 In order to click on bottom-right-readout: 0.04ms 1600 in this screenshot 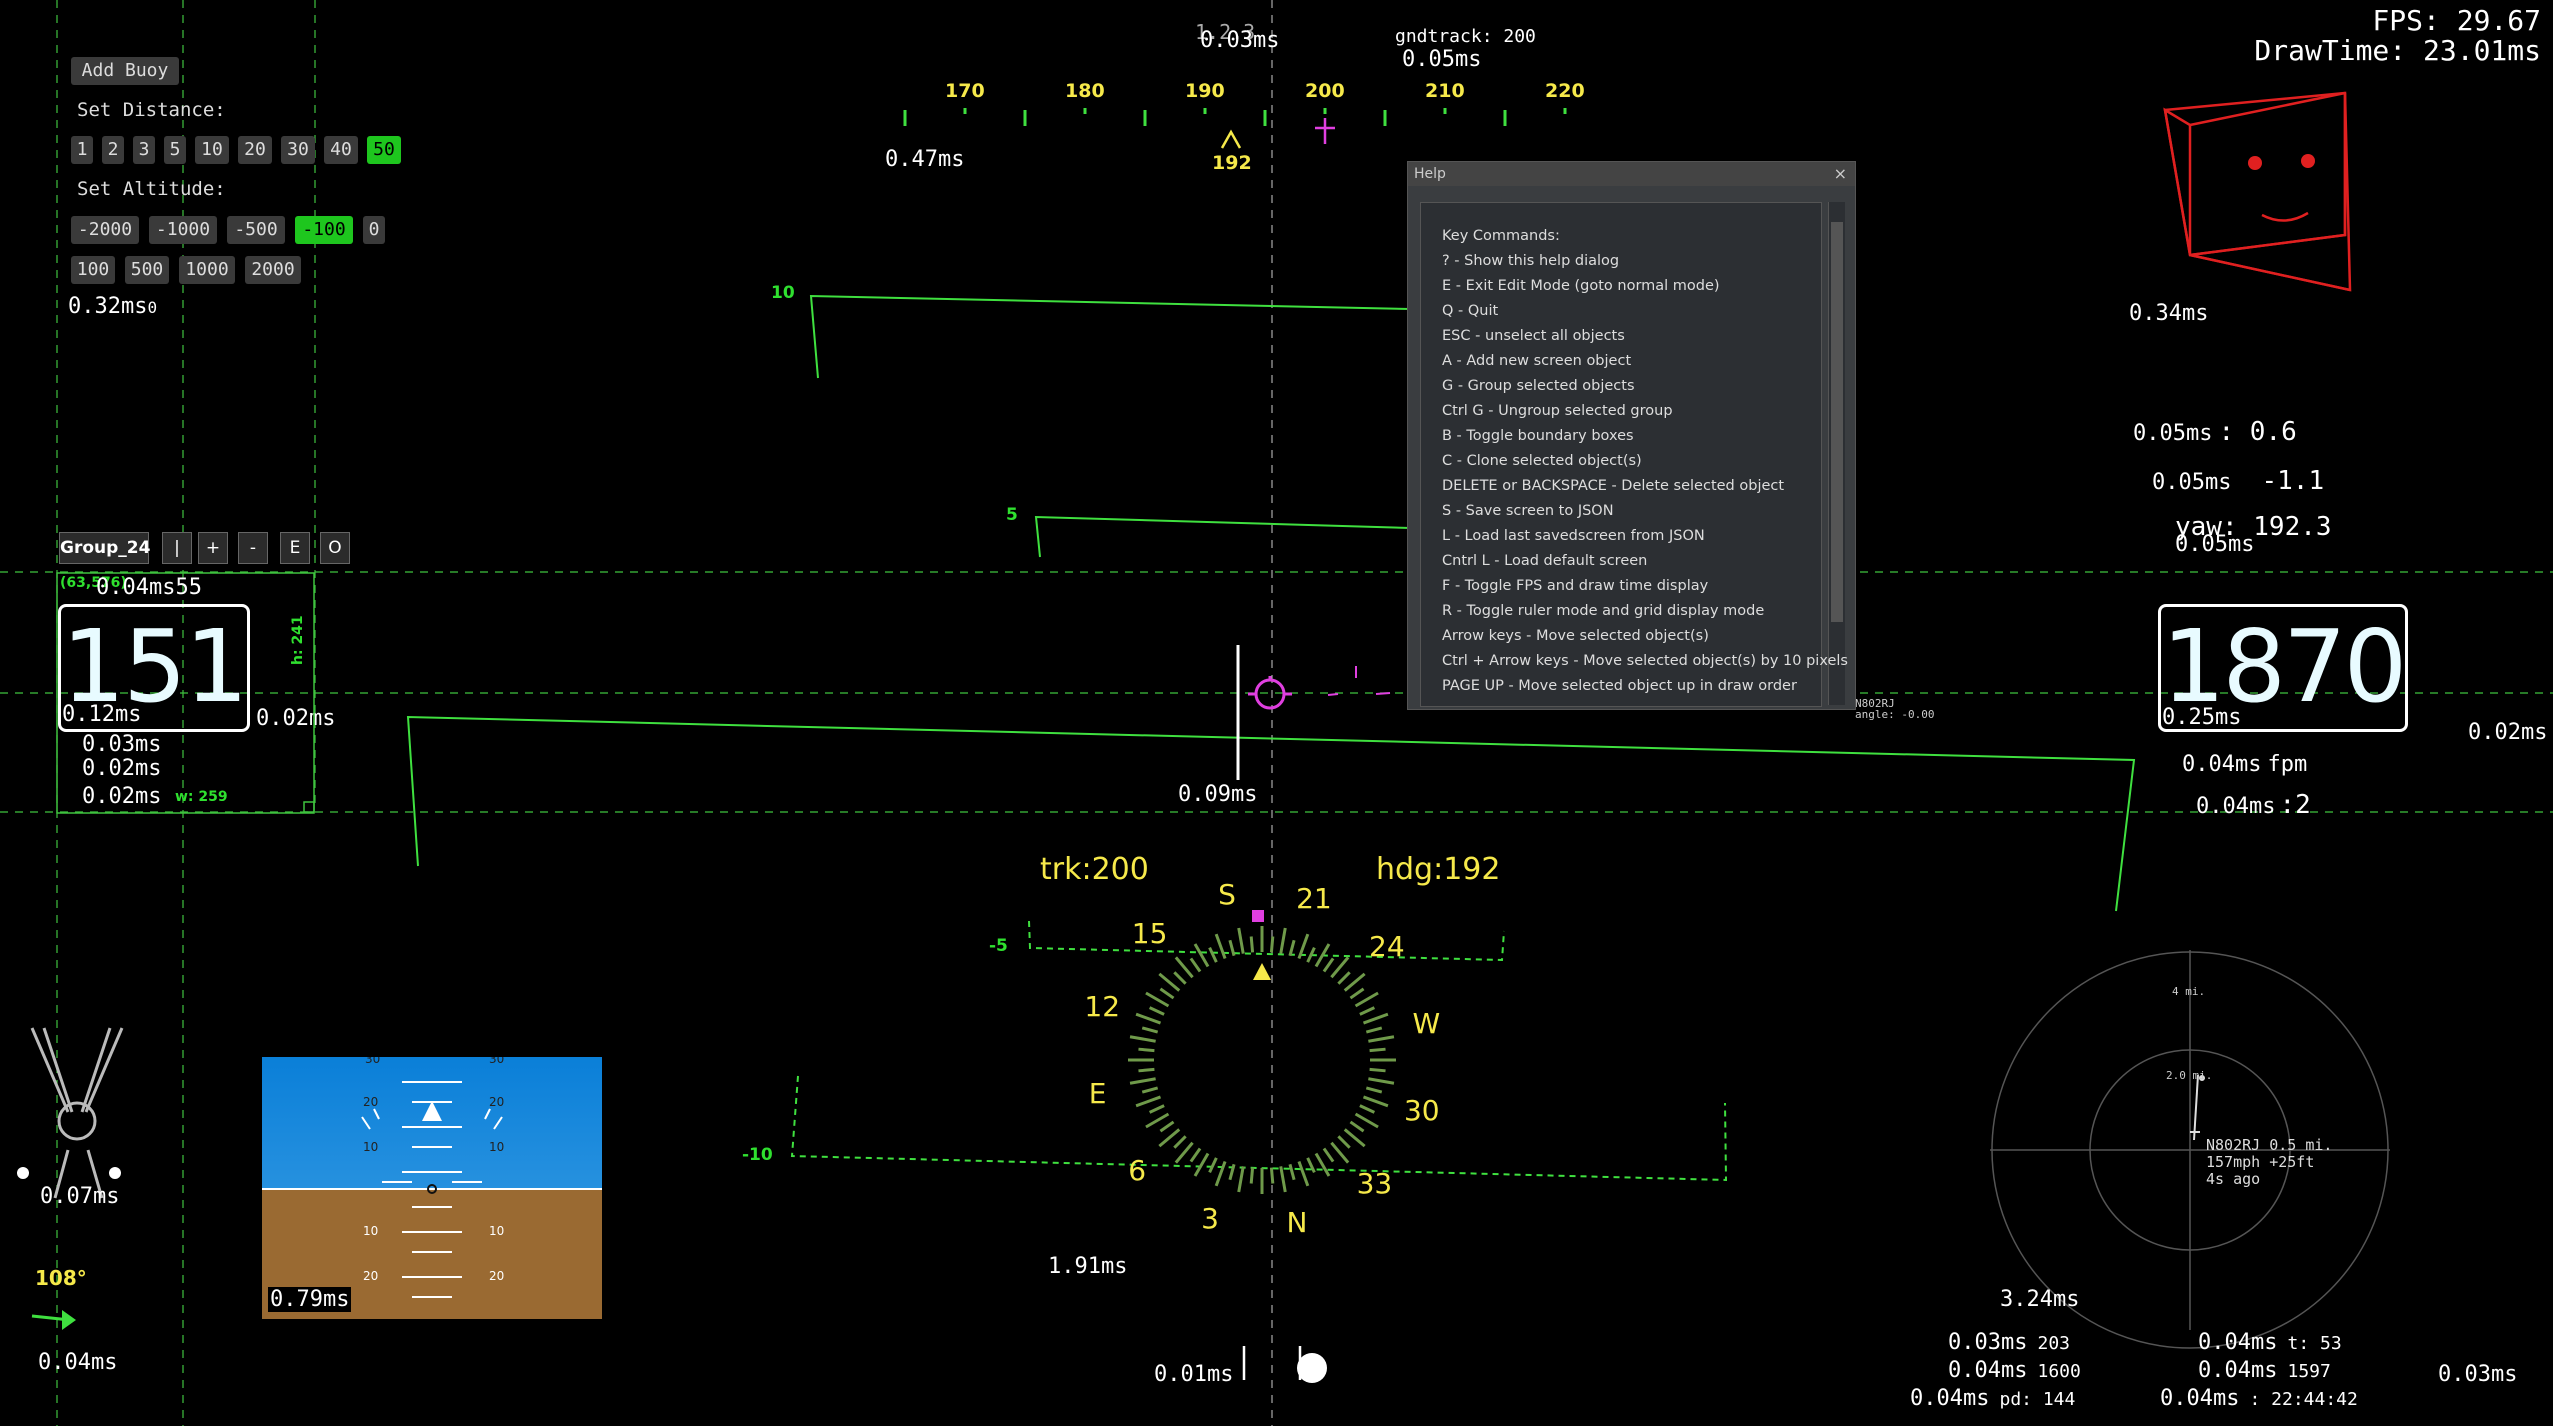, I will do `click(2014, 1370)`.